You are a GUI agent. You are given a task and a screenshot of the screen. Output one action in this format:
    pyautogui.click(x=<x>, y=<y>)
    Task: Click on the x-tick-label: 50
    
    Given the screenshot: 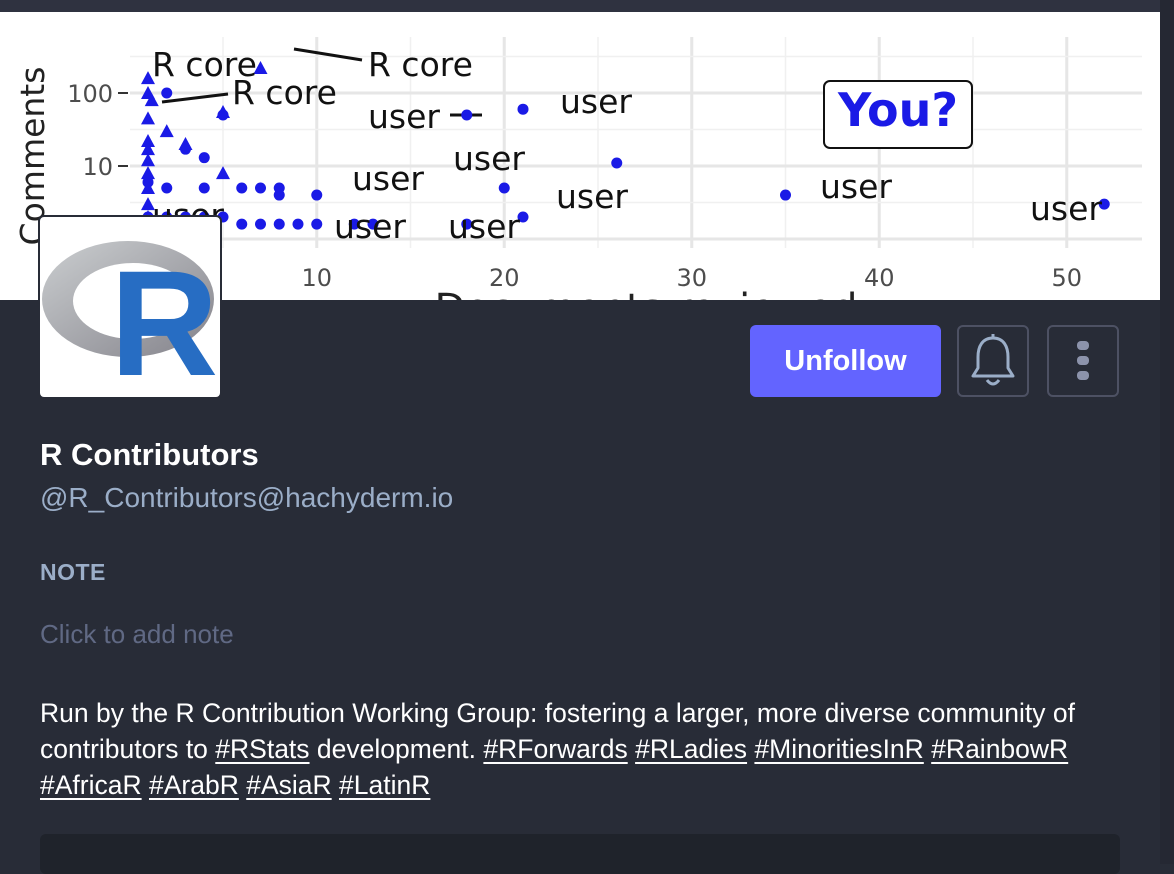 What is the action you would take?
    pyautogui.click(x=1066, y=278)
    